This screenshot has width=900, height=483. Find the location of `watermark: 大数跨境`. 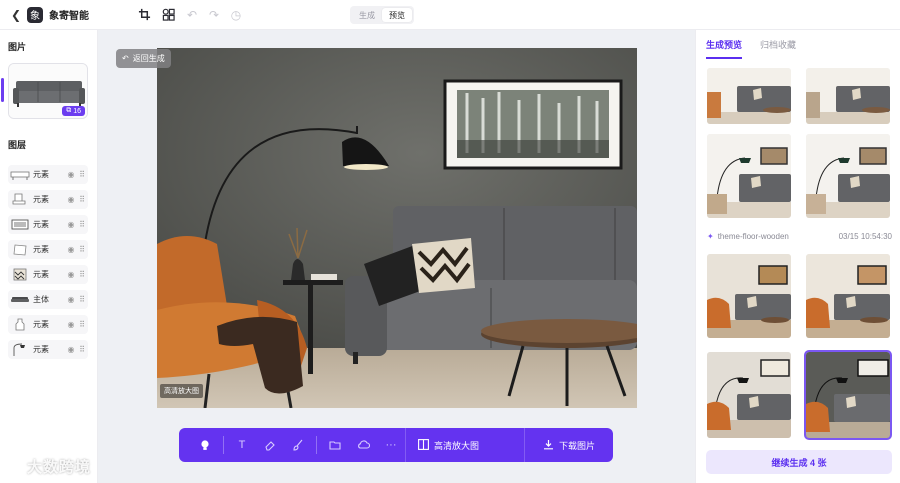

watermark: 大数跨境 is located at coordinates (48, 466).